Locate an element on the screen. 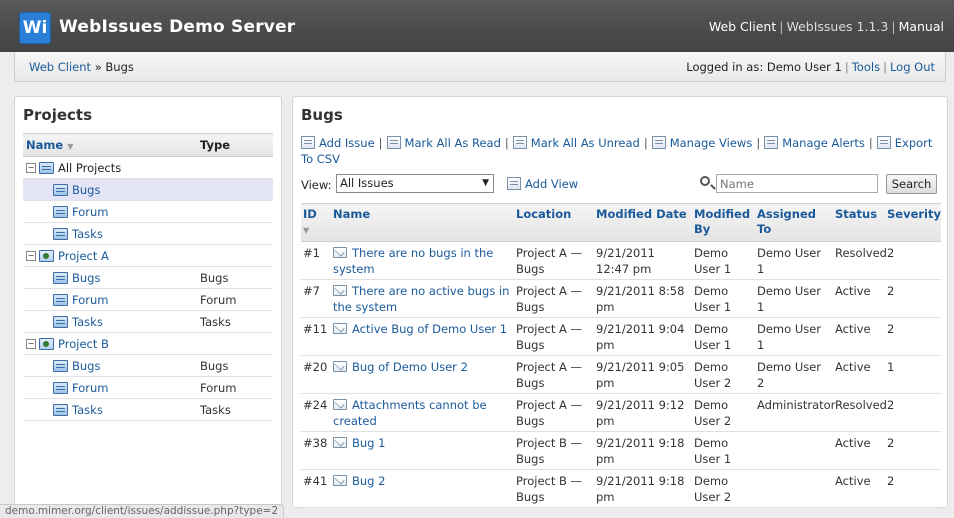 Image resolution: width=954 pixels, height=518 pixels. issue-status-cell: Active is located at coordinates (859, 336).